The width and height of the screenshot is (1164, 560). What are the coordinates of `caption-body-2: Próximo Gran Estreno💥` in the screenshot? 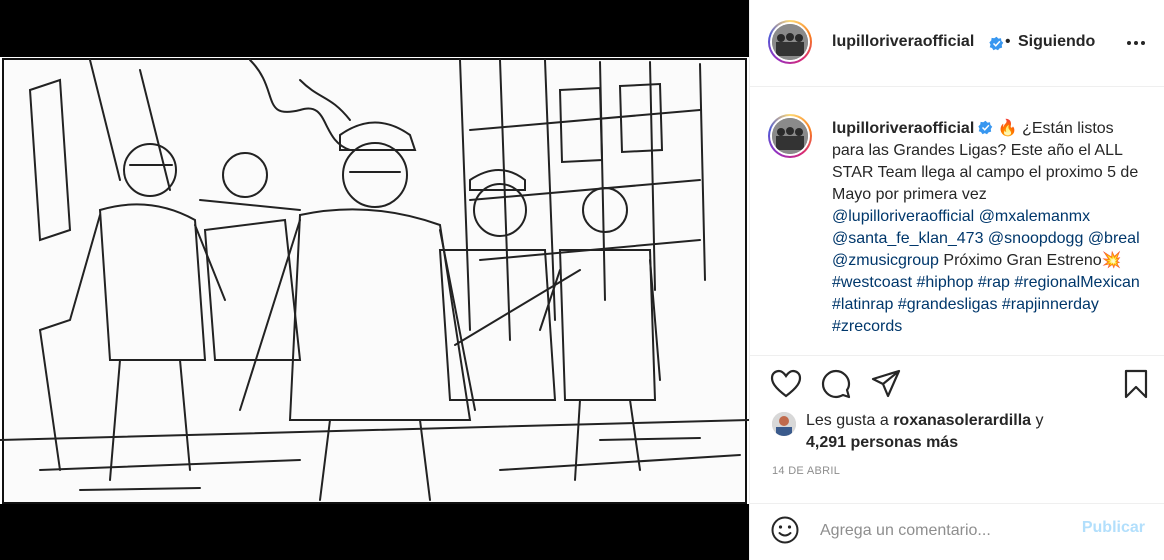 It's located at (1032, 260).